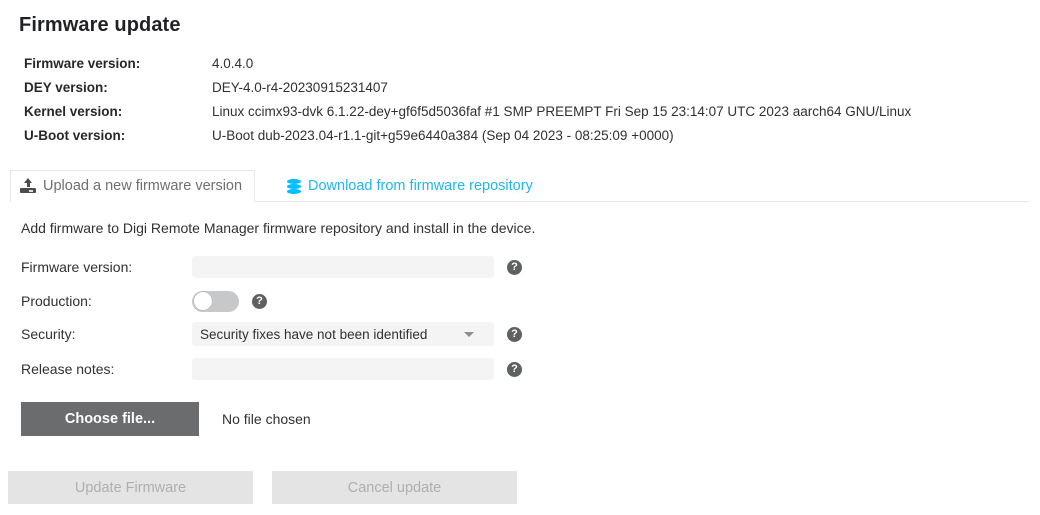 Image resolution: width=1040 pixels, height=515 pixels. What do you see at coordinates (294, 186) in the screenshot?
I see `database-icon` at bounding box center [294, 186].